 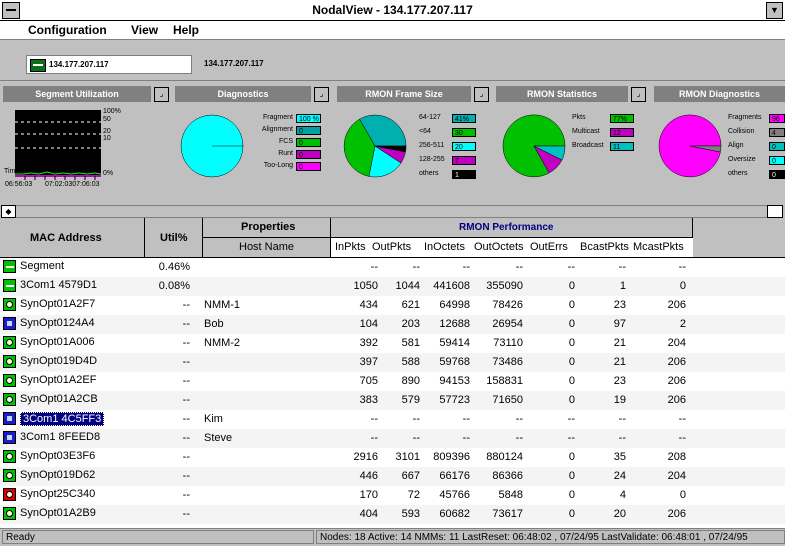 I want to click on scroll-left-button: ◆, so click(x=8, y=211).